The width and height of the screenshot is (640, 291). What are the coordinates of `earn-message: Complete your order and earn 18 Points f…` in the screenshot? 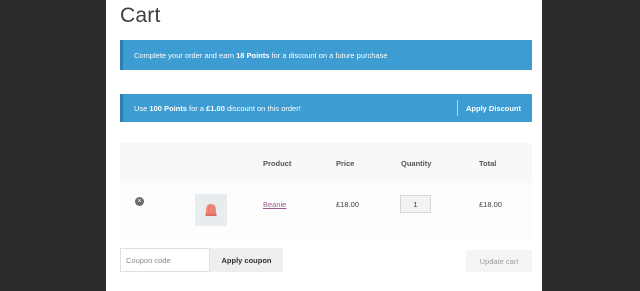 It's located at (261, 55).